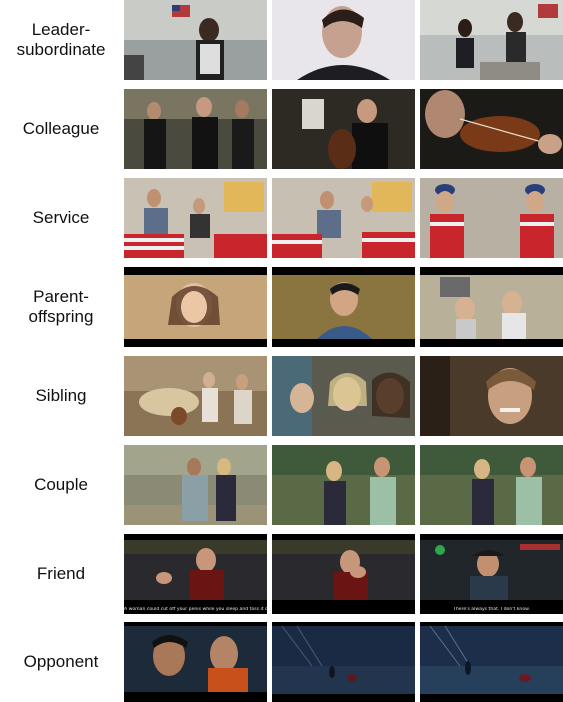  I want to click on row-label: Couple, so click(61, 484).